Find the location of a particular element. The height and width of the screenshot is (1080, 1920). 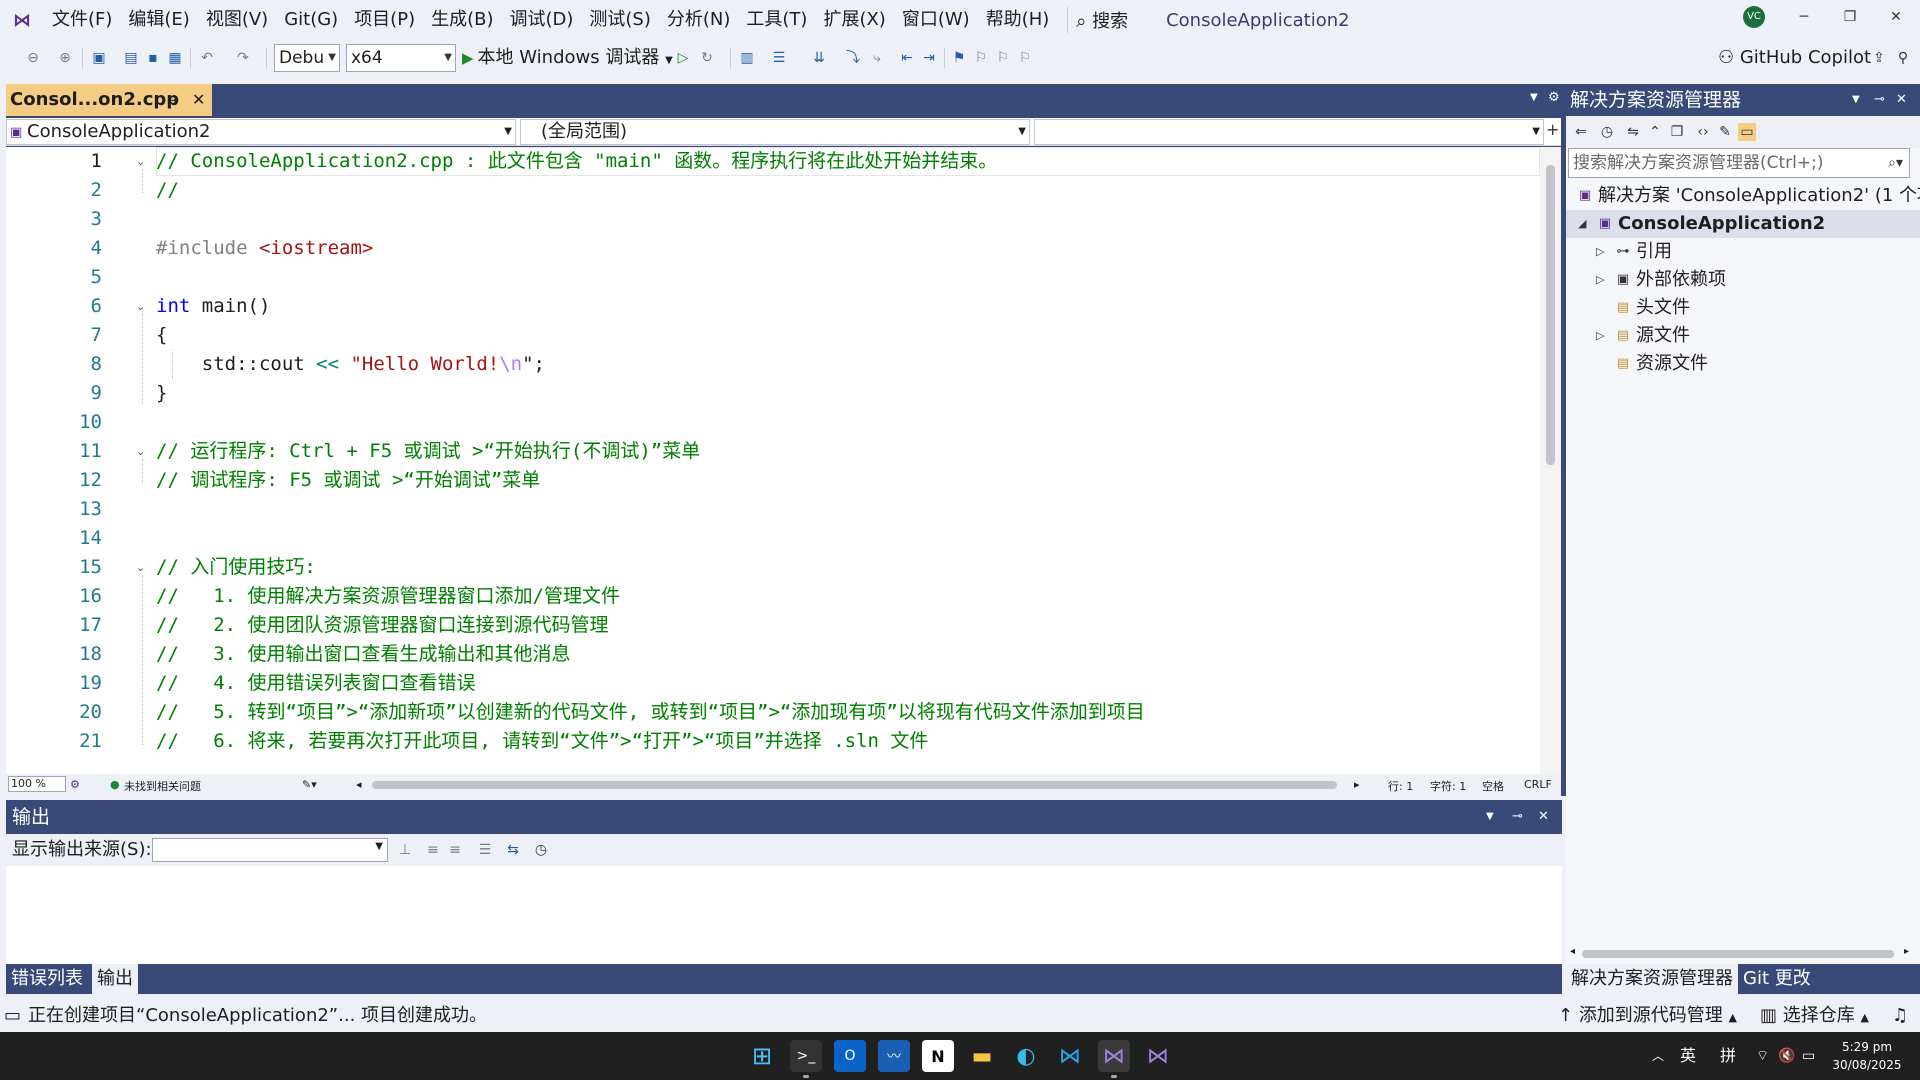

platform-select: x64 ▼ is located at coordinates (401, 58).